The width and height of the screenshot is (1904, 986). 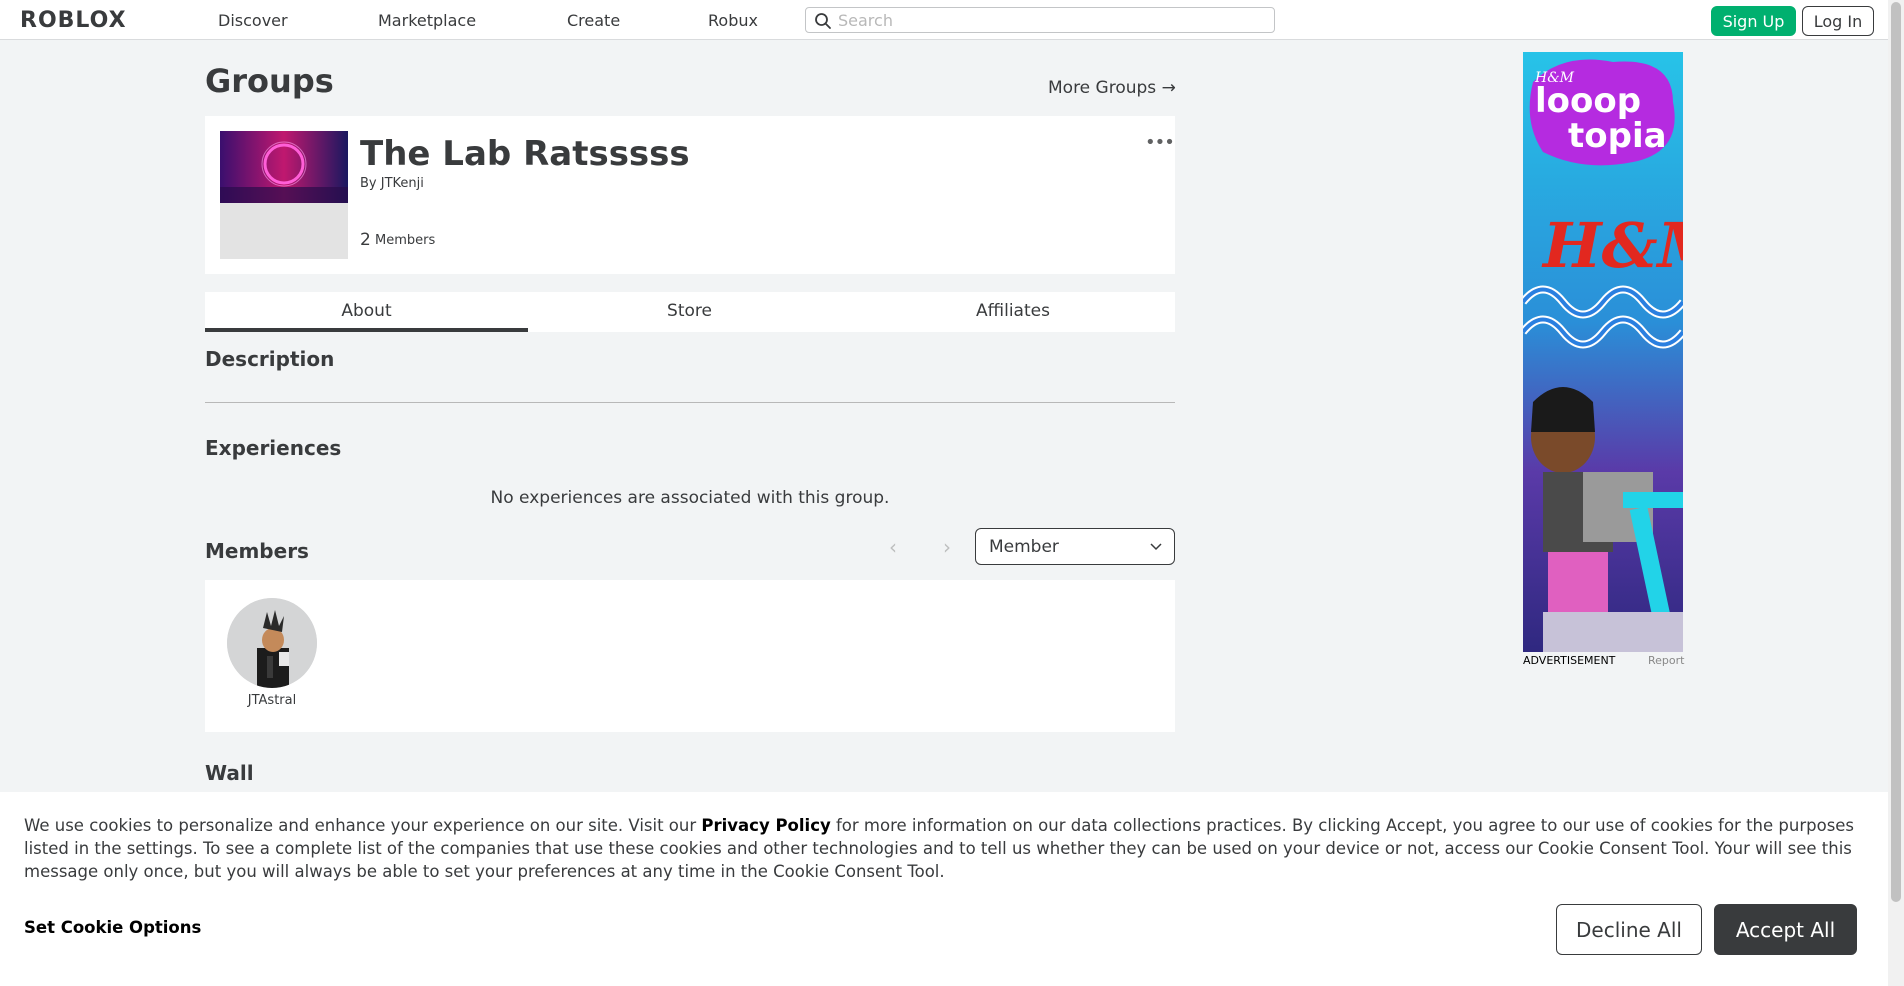 I want to click on search-icon, so click(x=823, y=21).